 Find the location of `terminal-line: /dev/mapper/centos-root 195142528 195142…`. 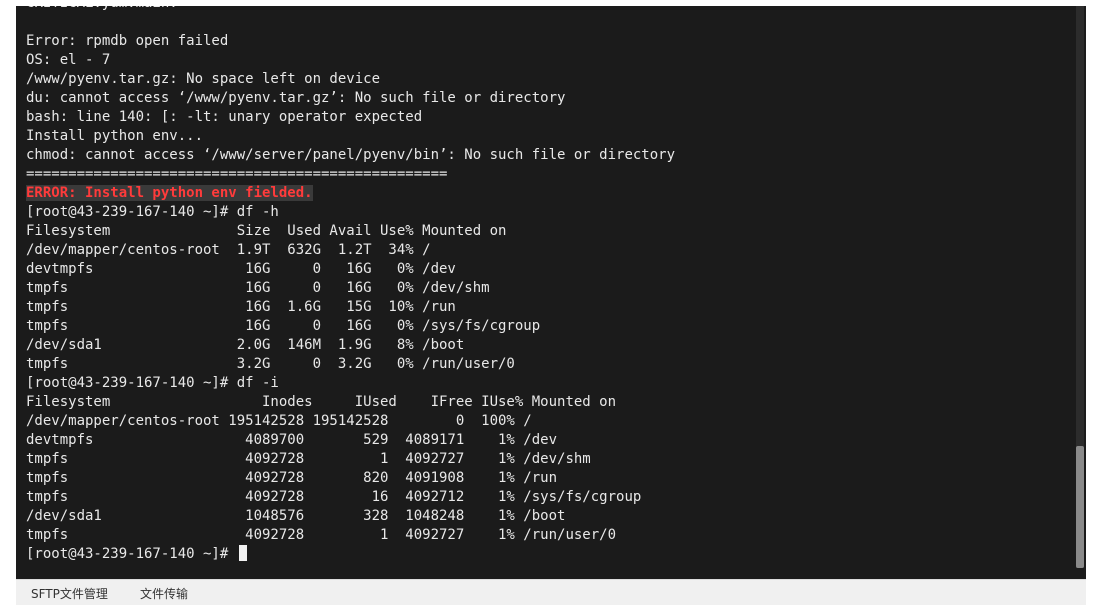

terminal-line: /dev/mapper/centos-root 195142528 195142… is located at coordinates (350, 421).